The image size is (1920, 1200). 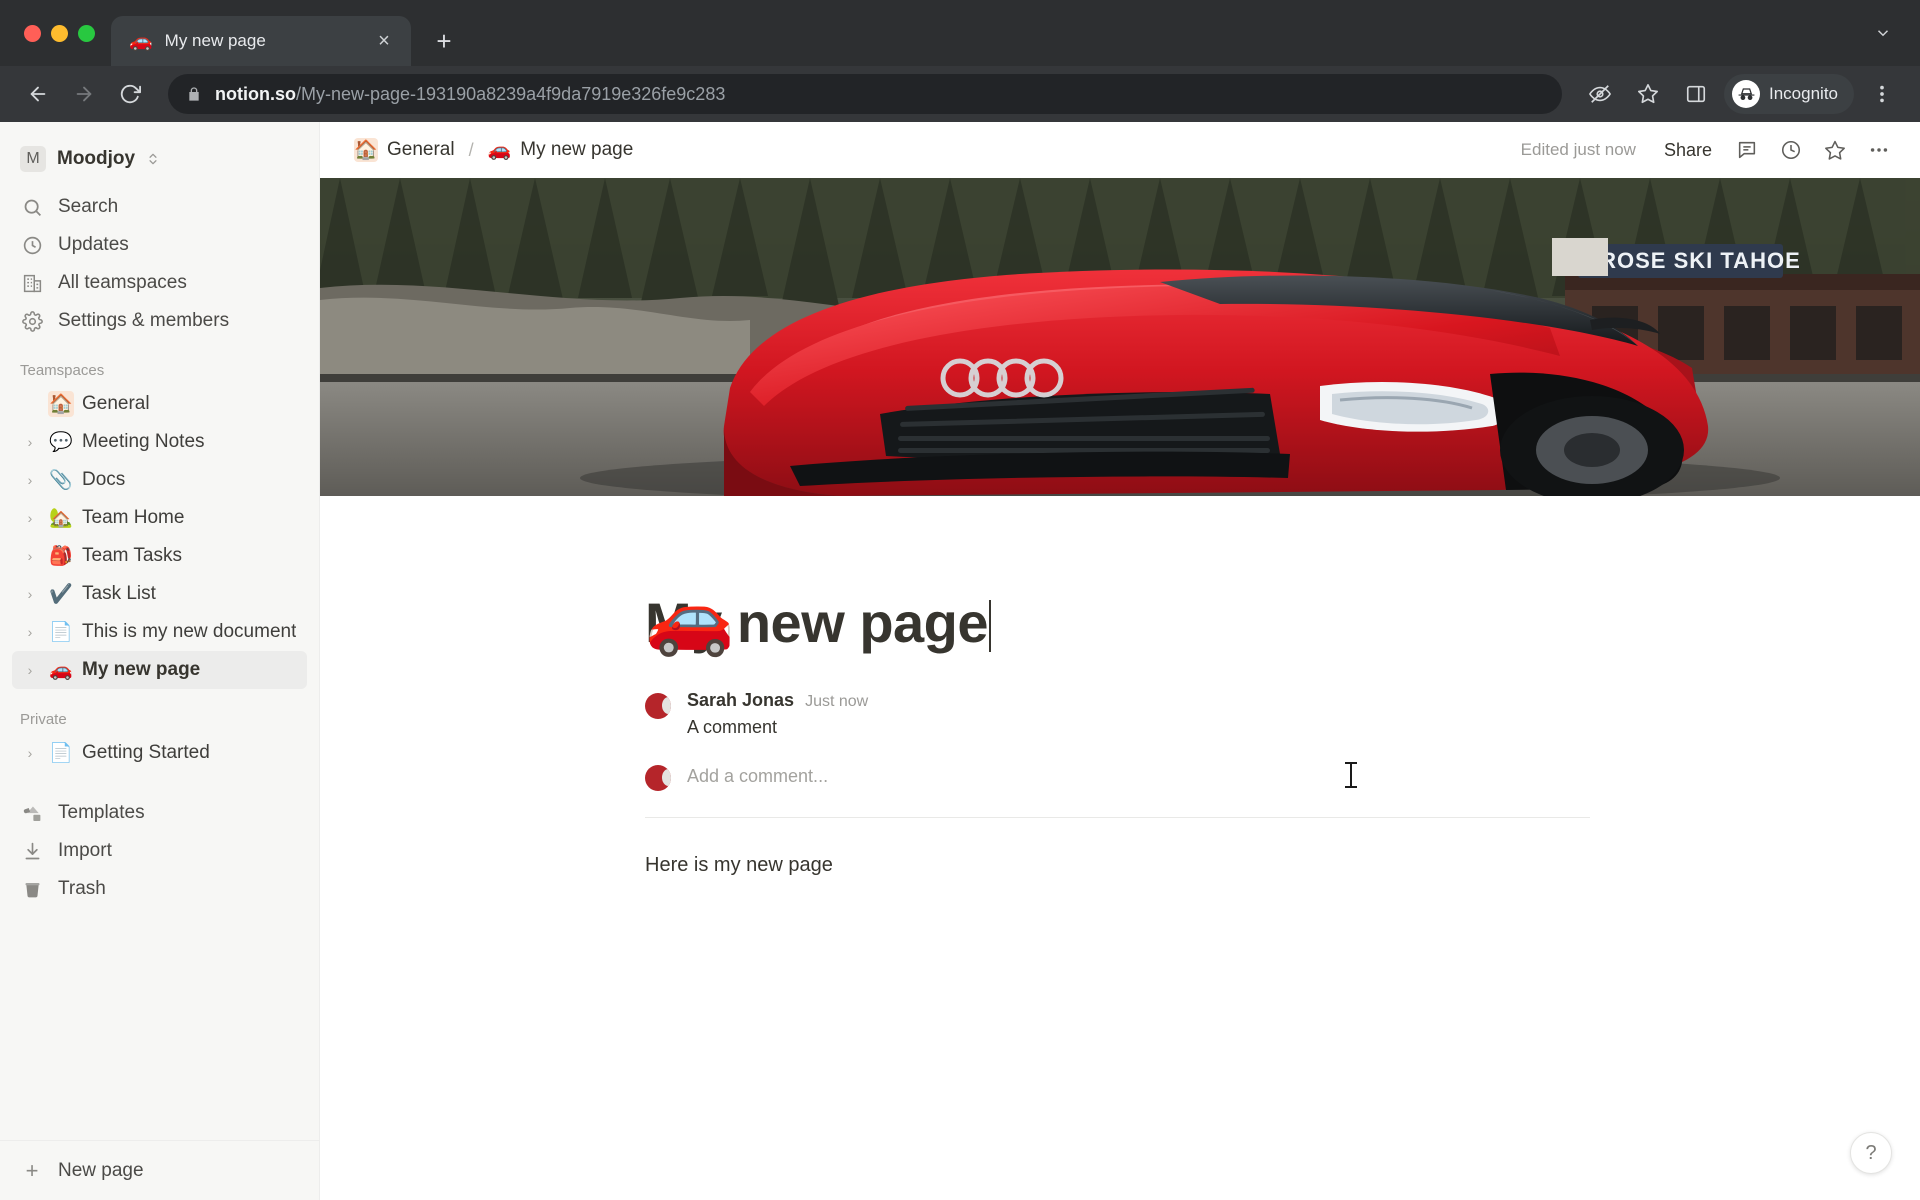 What do you see at coordinates (122, 282) in the screenshot?
I see `sidebar-item-label: All teamspaces` at bounding box center [122, 282].